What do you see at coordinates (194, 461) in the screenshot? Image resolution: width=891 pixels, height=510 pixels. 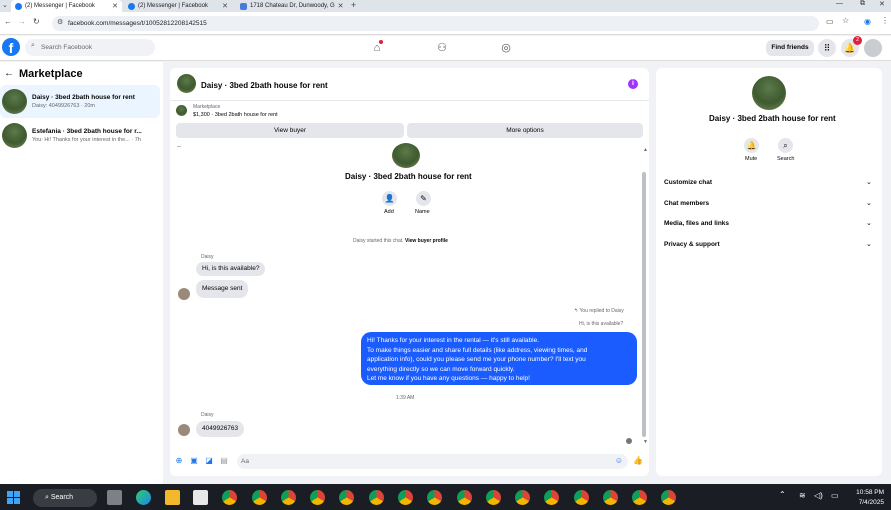 I see `photo-icon: ▣` at bounding box center [194, 461].